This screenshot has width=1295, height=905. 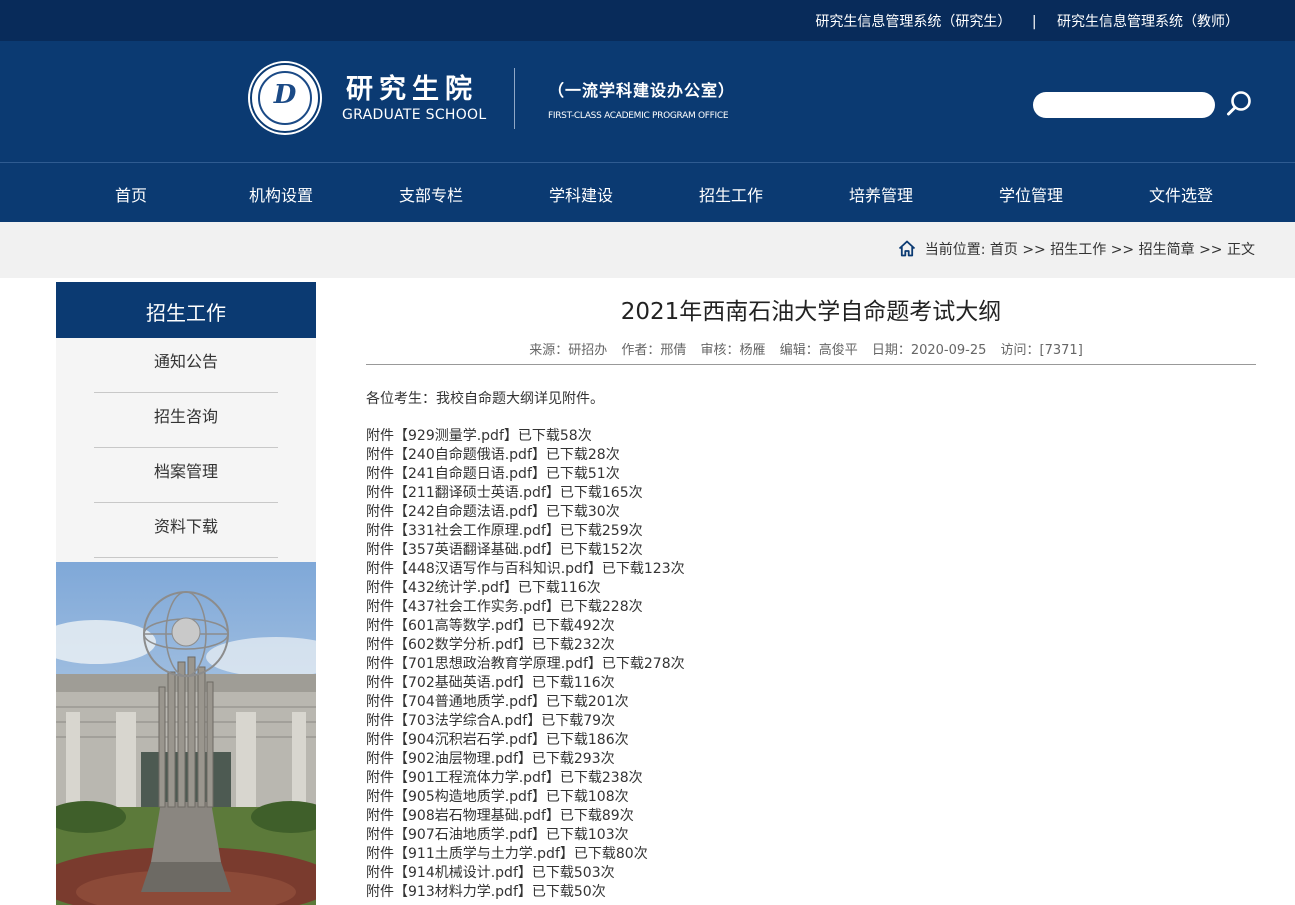 What do you see at coordinates (456, 474) in the screenshot?
I see `attachment-link: 附件【241自命题日语.pdf】` at bounding box center [456, 474].